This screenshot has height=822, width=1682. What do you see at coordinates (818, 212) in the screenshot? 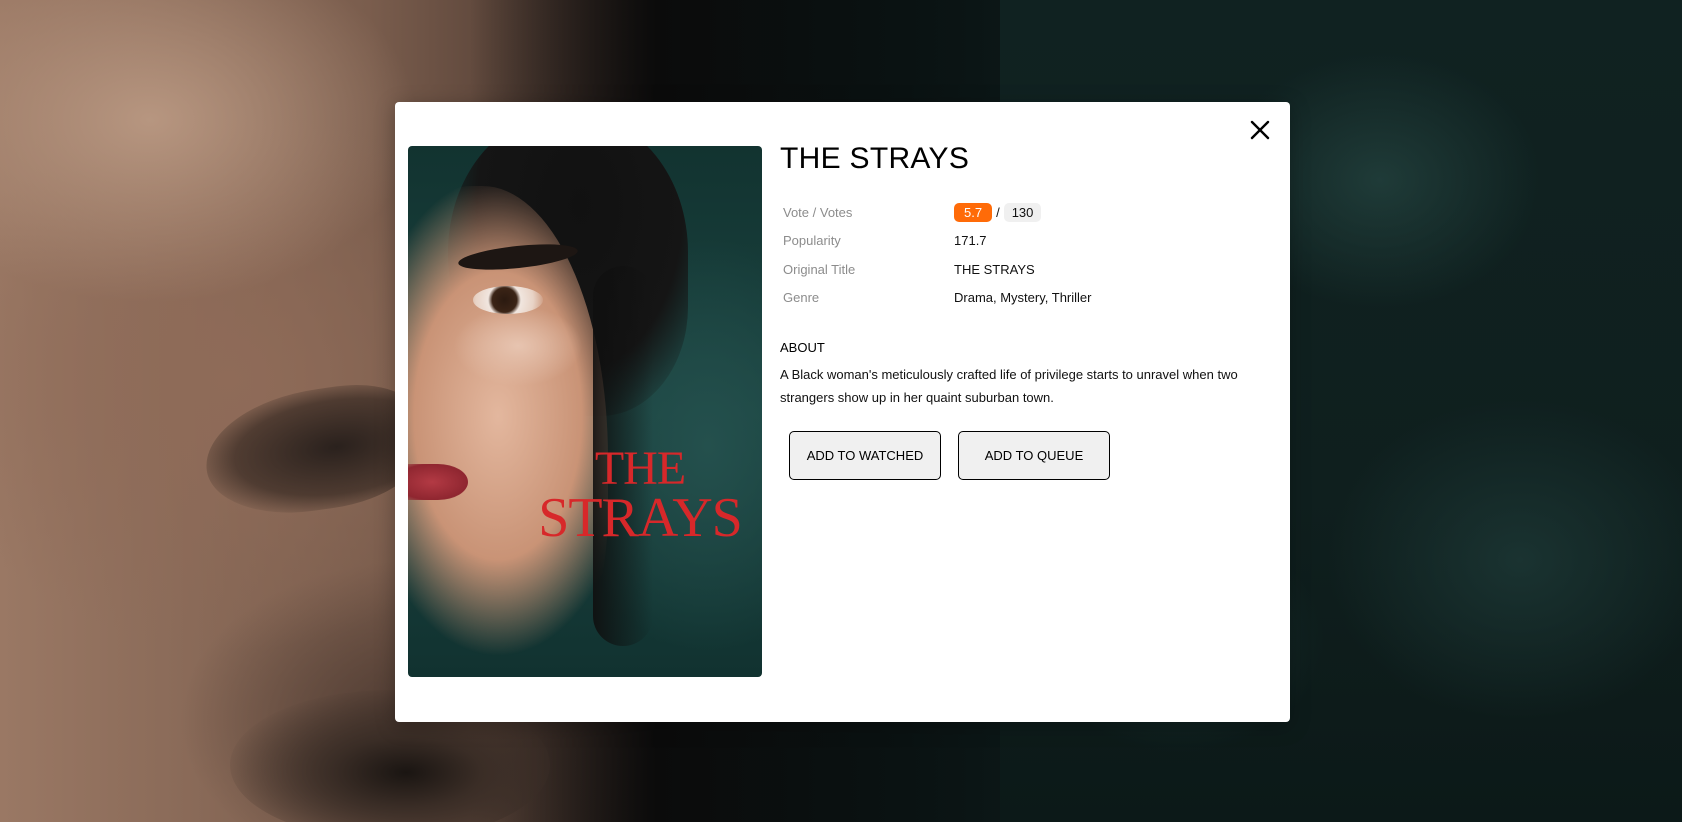
I see `vote-label: Vote / Votes` at bounding box center [818, 212].